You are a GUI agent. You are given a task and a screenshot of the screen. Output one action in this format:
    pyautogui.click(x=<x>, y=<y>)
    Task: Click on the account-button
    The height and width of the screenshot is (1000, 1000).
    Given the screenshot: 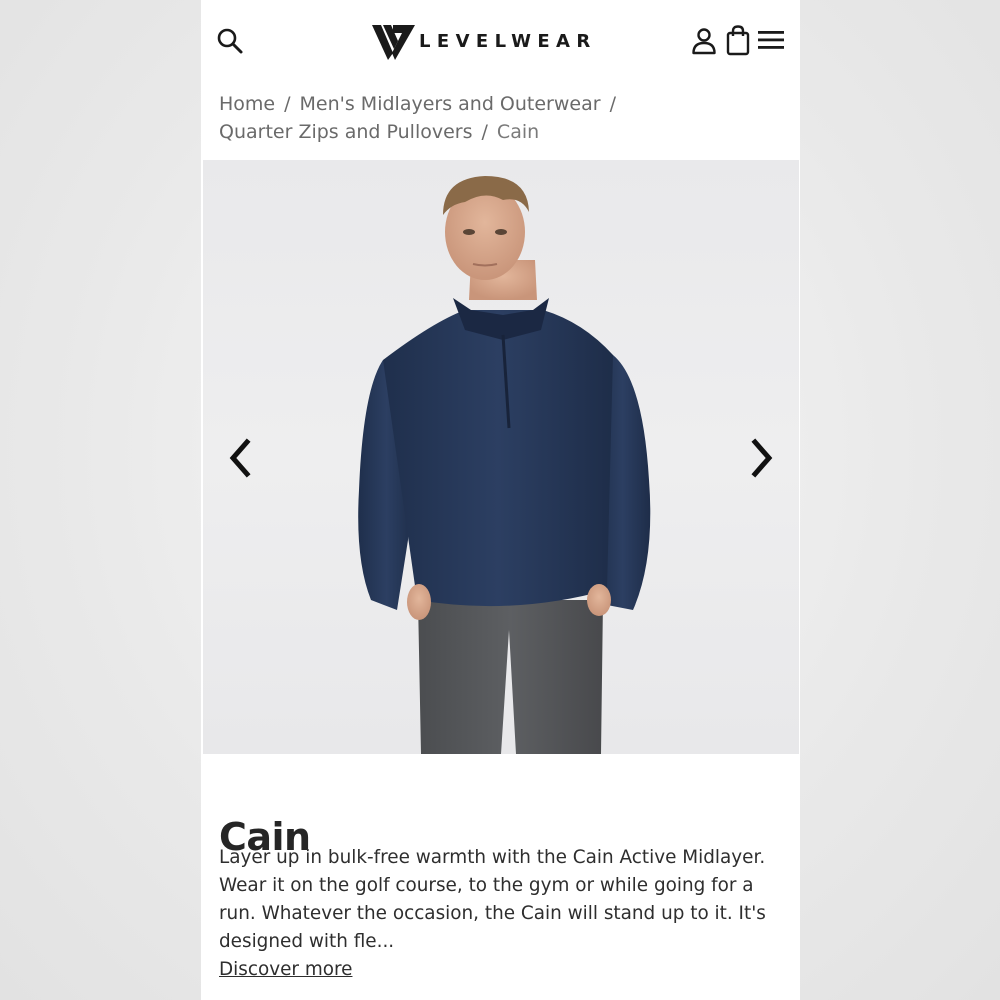 What is the action you would take?
    pyautogui.click(x=704, y=41)
    